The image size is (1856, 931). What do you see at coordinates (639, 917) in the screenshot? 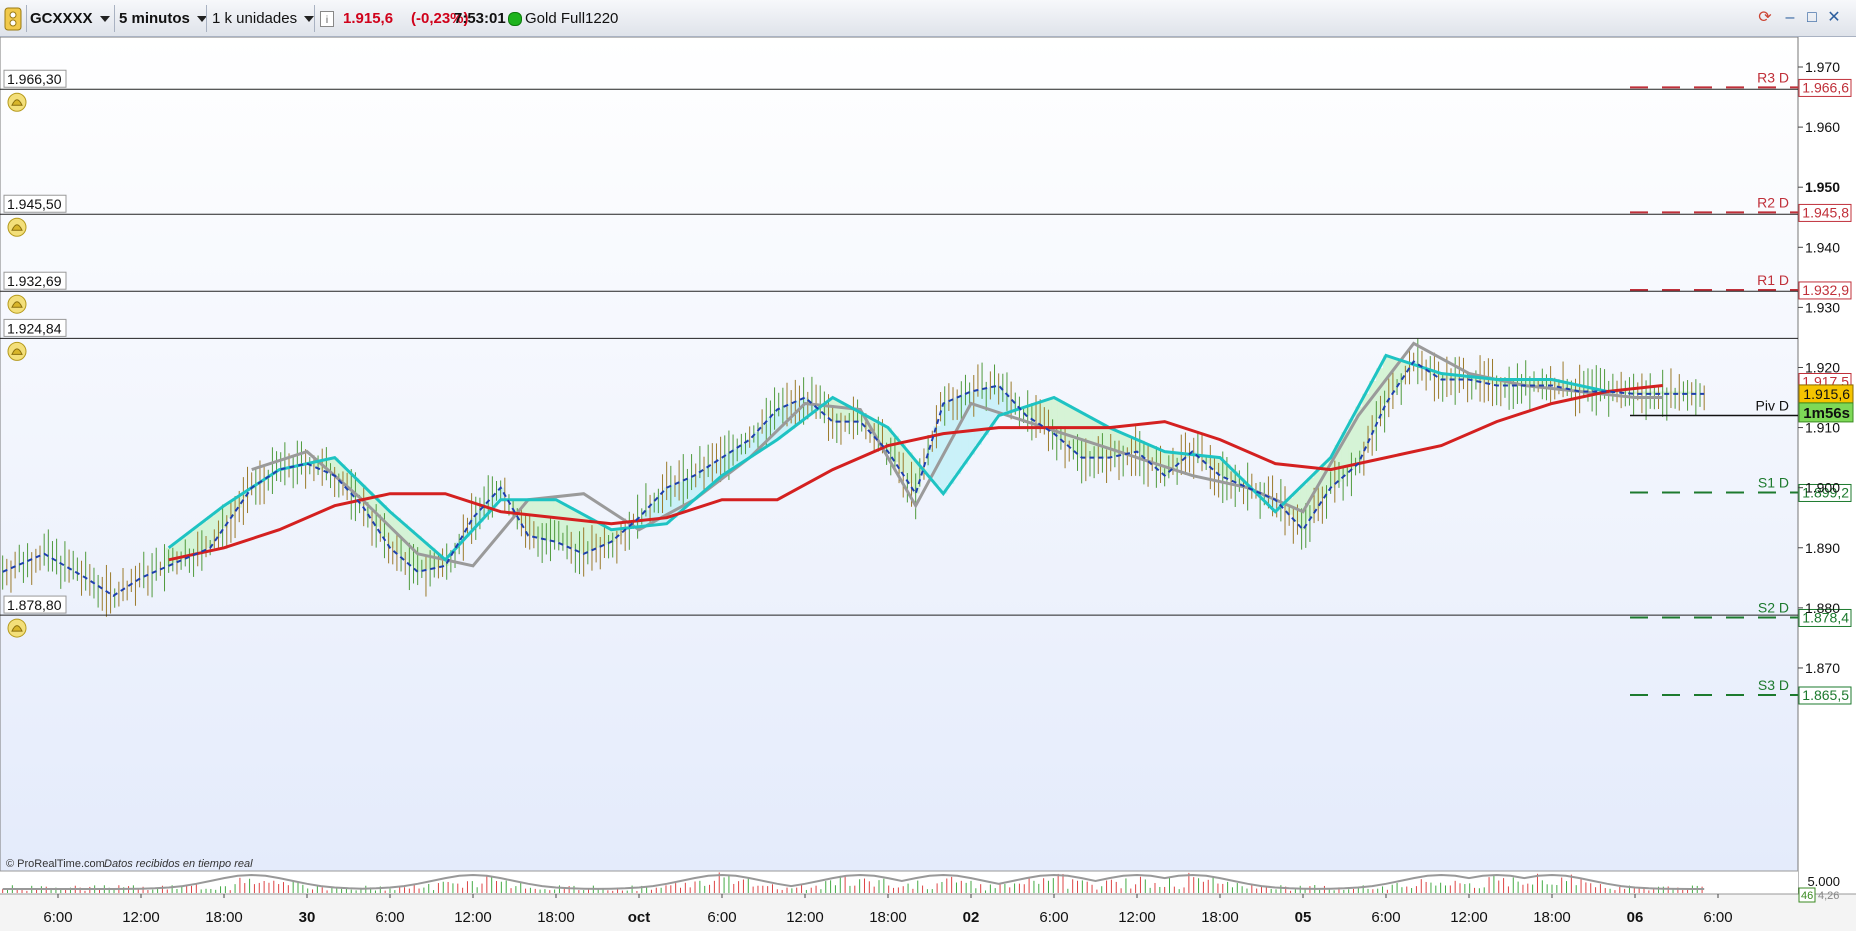
I see `x-tick-label: oct` at bounding box center [639, 917].